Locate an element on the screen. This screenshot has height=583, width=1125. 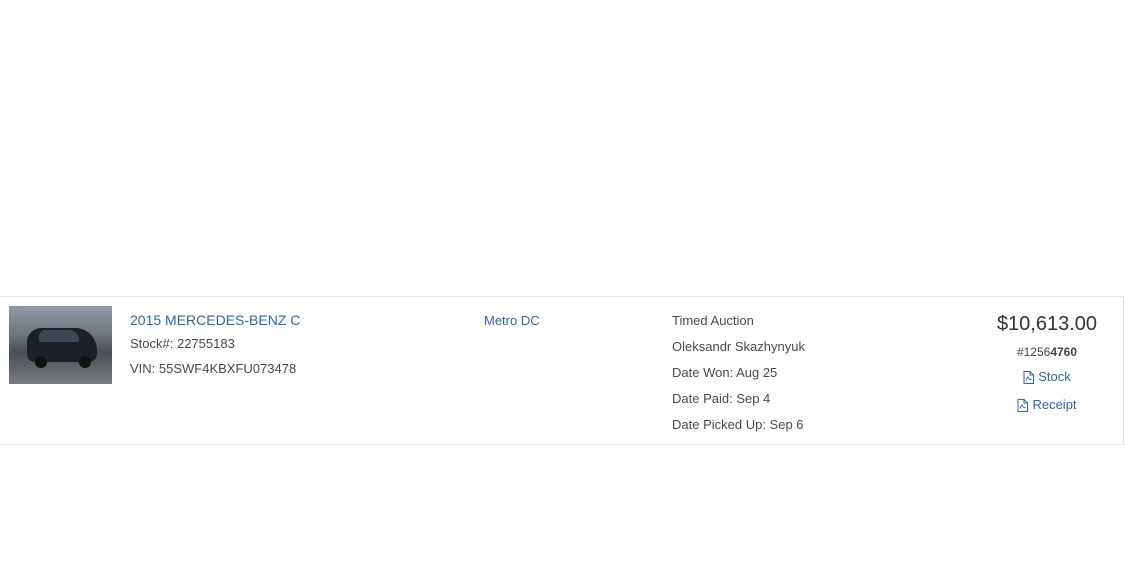
location-link: Metro DC is located at coordinates (512, 320).